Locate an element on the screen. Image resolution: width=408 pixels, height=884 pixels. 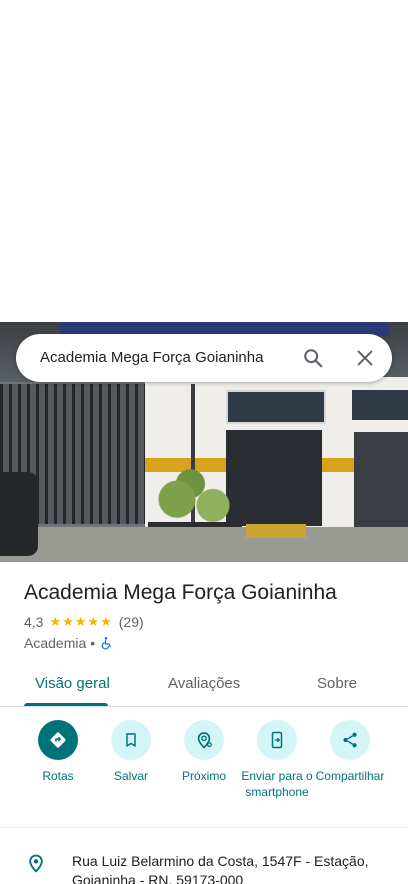
directions-icon is located at coordinates (58, 740).